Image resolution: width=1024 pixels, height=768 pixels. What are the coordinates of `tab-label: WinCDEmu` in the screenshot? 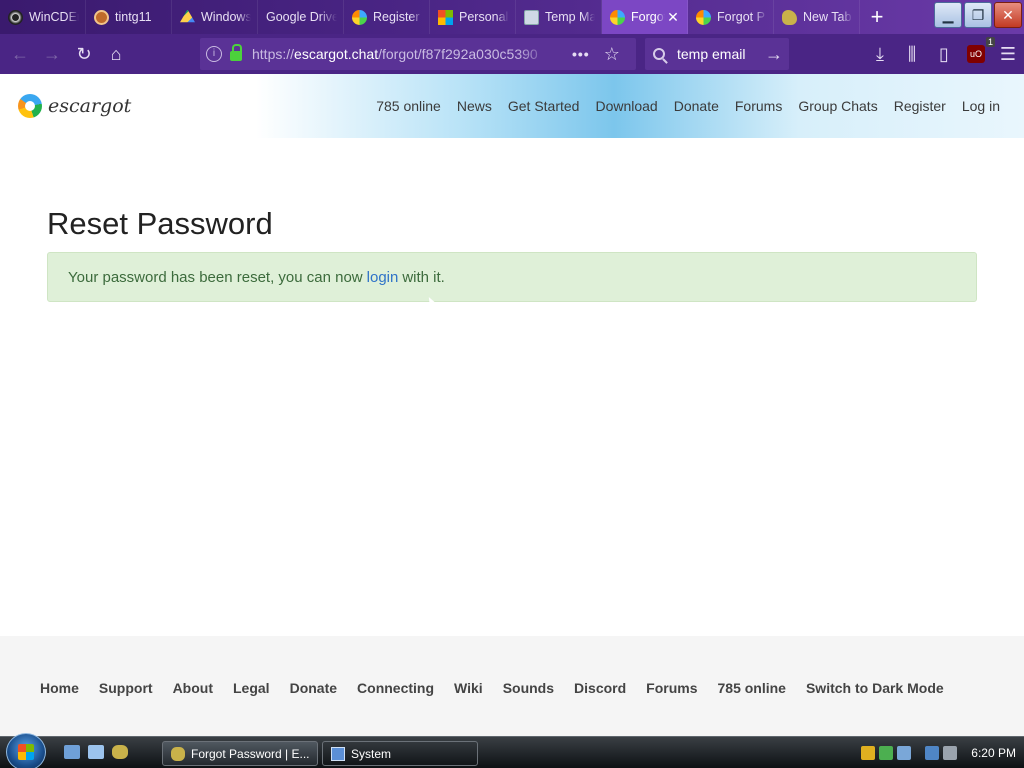 It's located at (54, 17).